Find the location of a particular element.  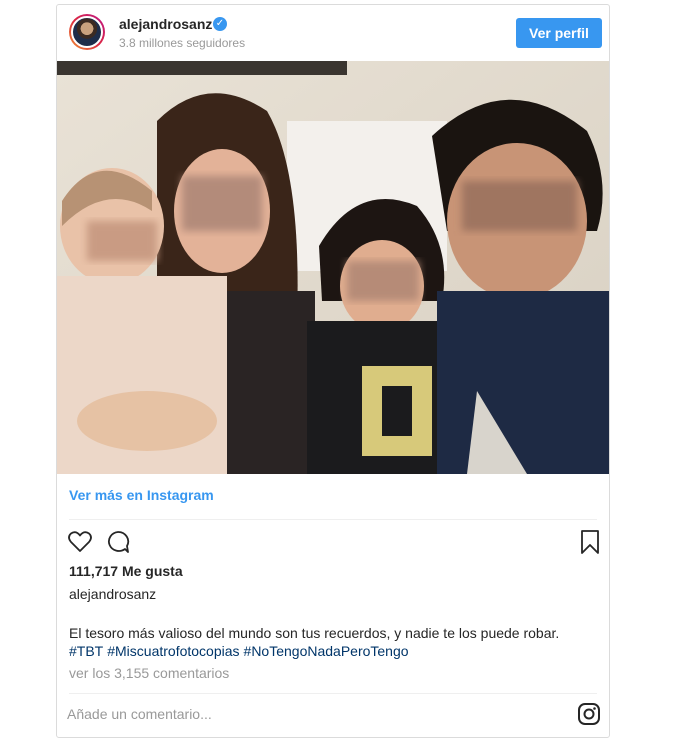

caption-author: alejandrosanz is located at coordinates (112, 594).